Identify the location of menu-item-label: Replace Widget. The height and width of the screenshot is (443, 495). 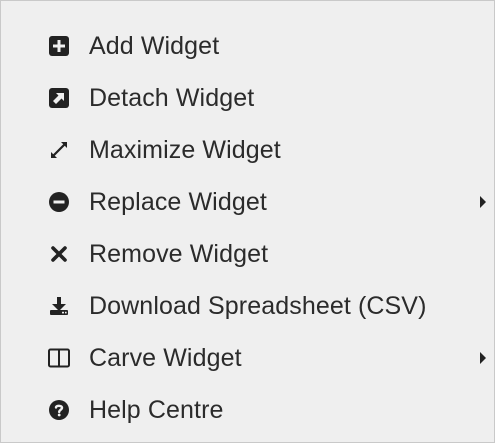
(178, 201).